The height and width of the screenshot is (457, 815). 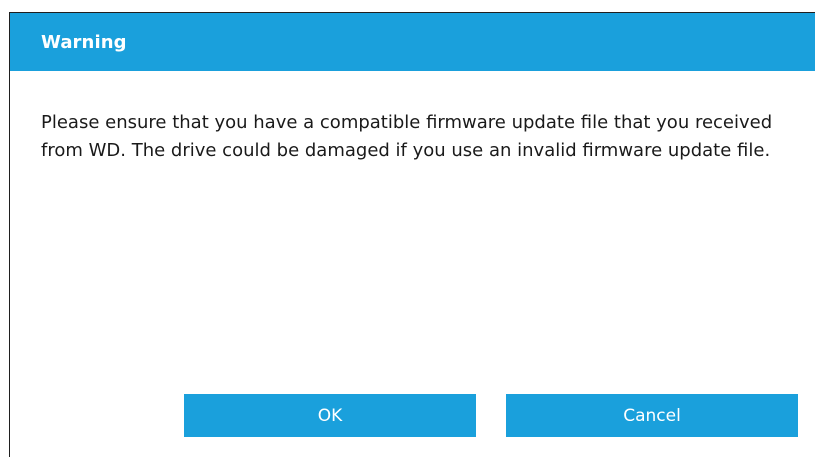 I want to click on ok-button-label: OK, so click(x=330, y=415).